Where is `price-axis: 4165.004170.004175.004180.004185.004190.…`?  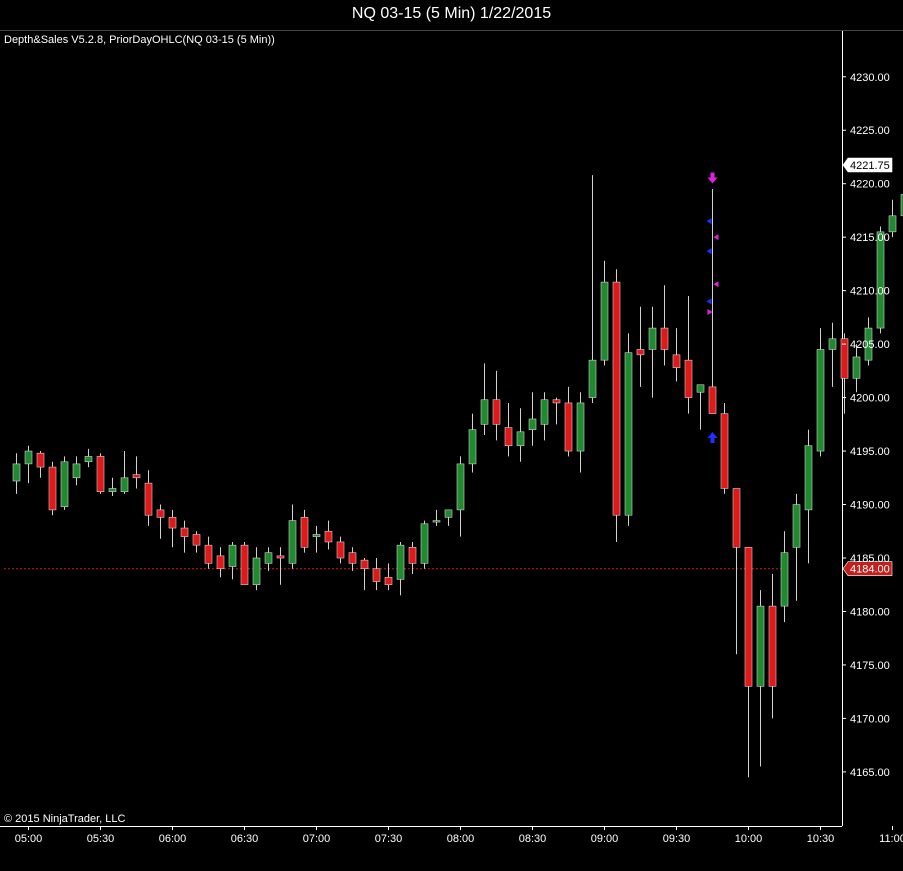
price-axis: 4165.004170.004175.004180.004185.004190.… is located at coordinates (867, 425).